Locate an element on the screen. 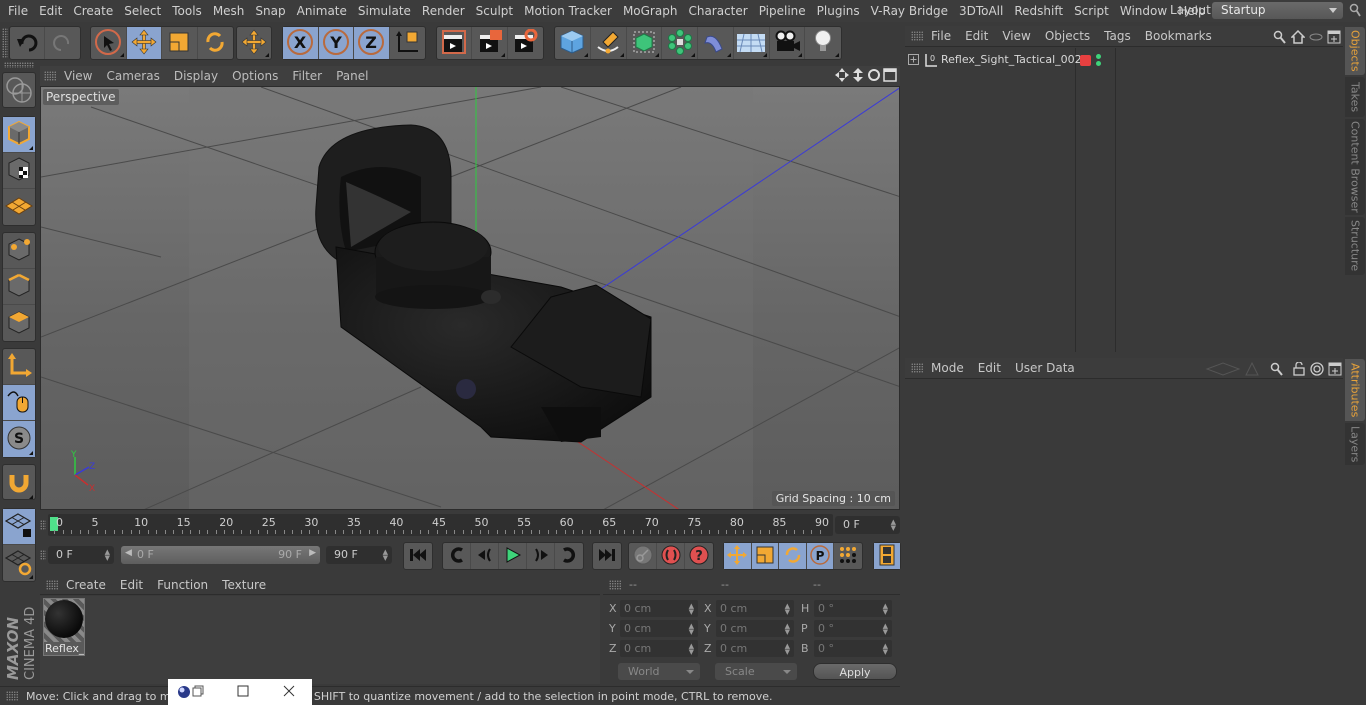 The image size is (1366, 705). menu-plugins: Plugins is located at coordinates (834, 11).